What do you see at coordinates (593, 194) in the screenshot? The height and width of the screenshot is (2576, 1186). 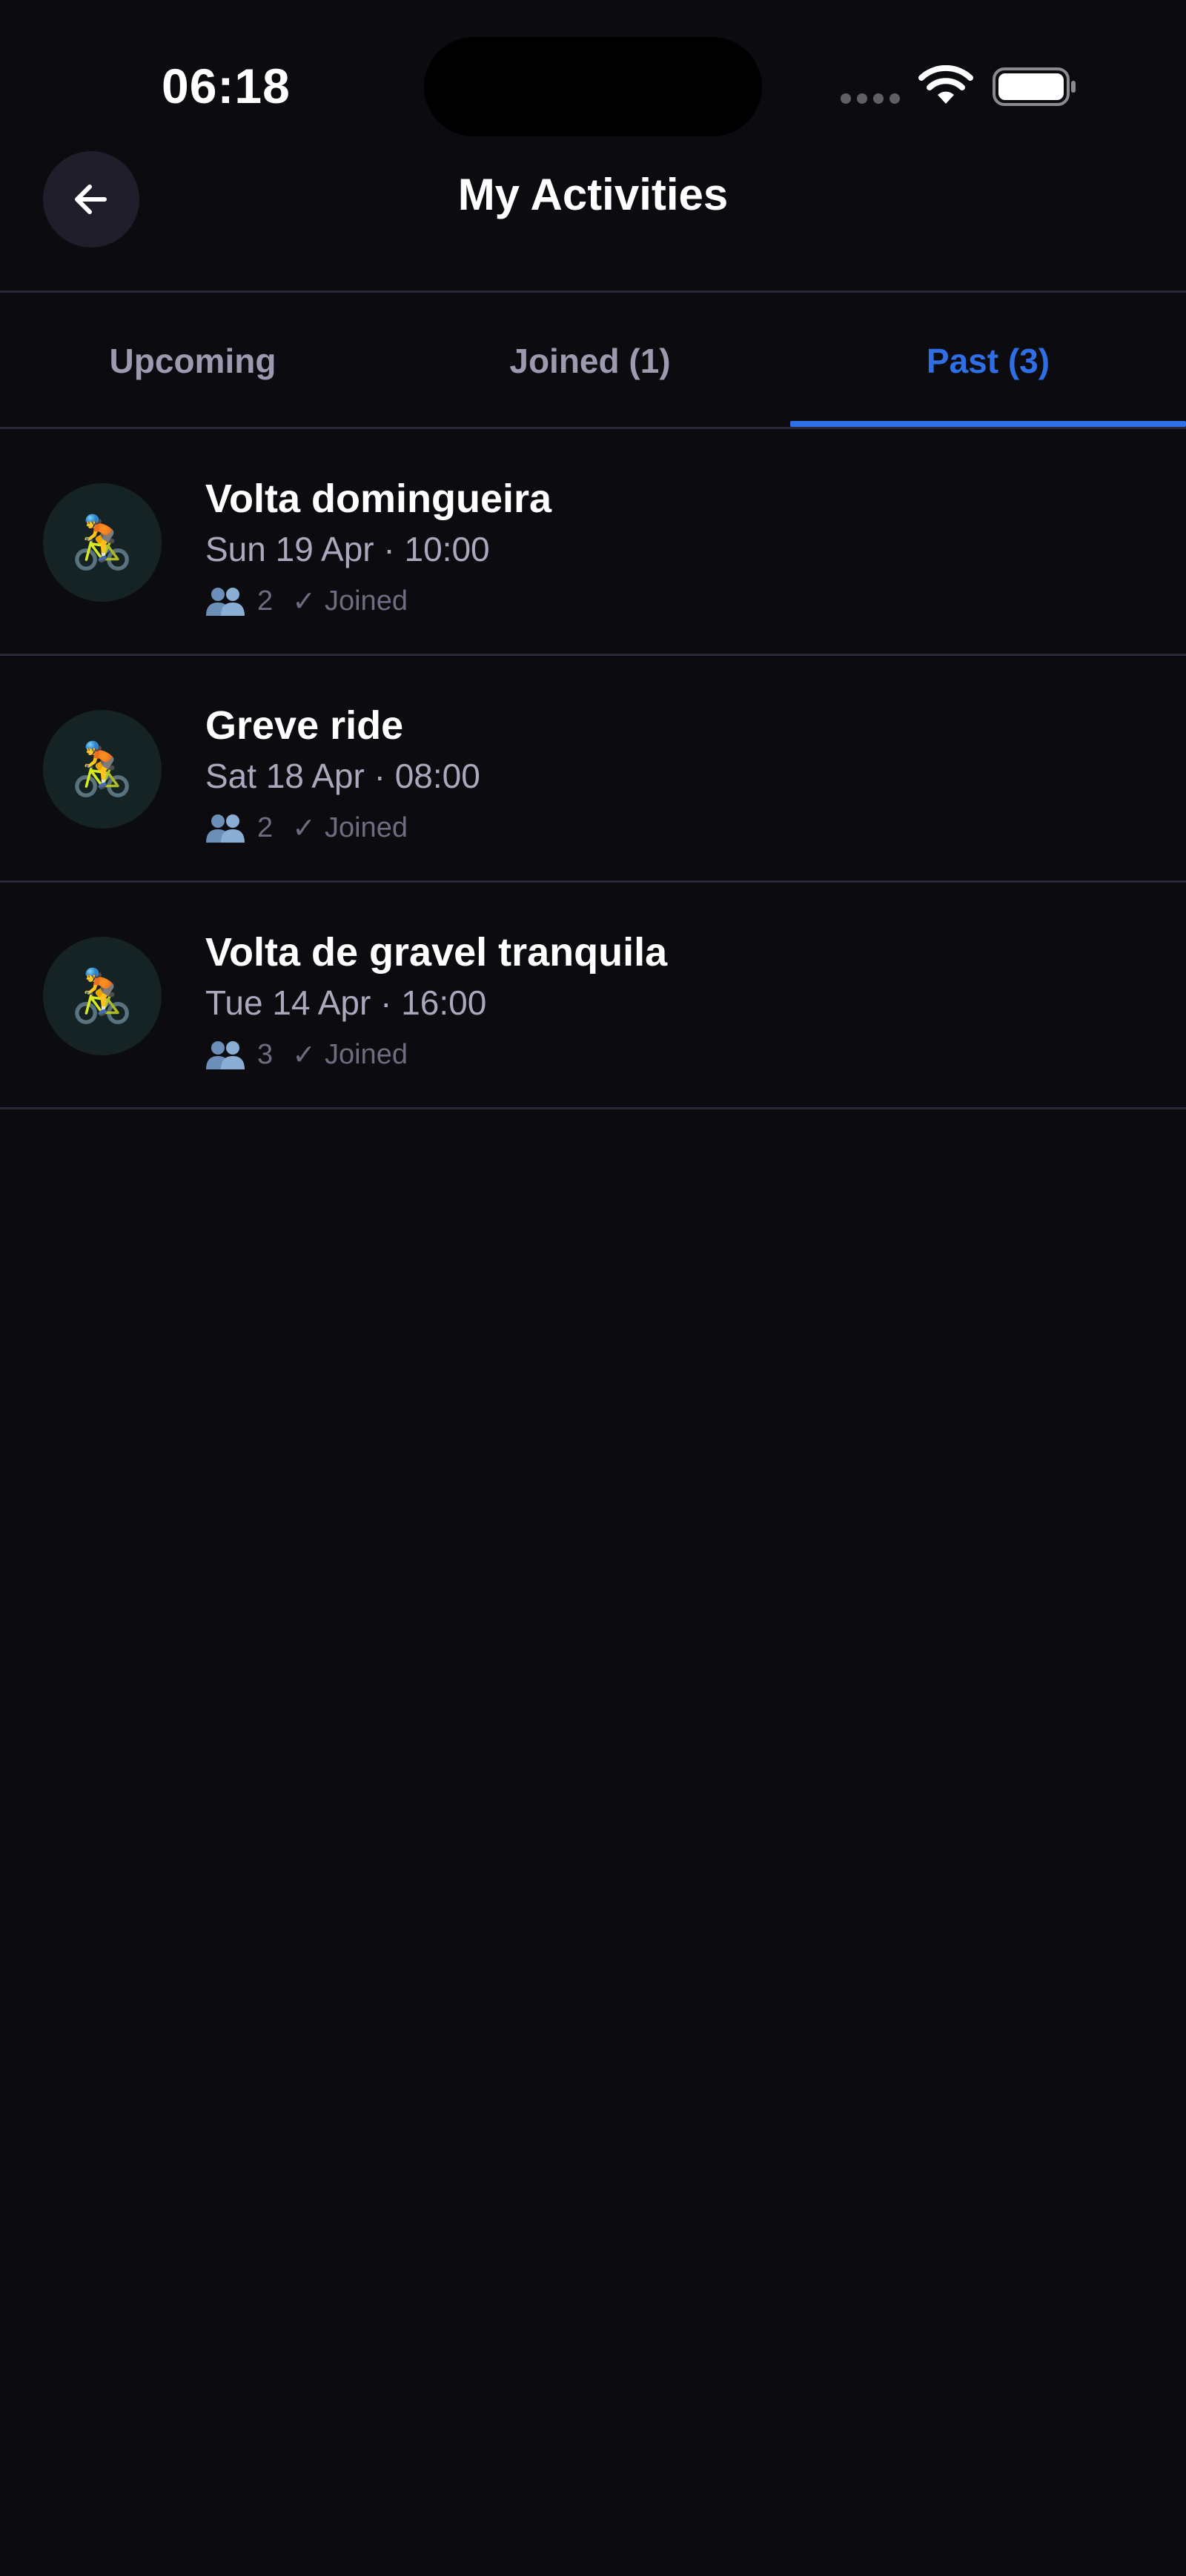 I see `page-title: My Activities` at bounding box center [593, 194].